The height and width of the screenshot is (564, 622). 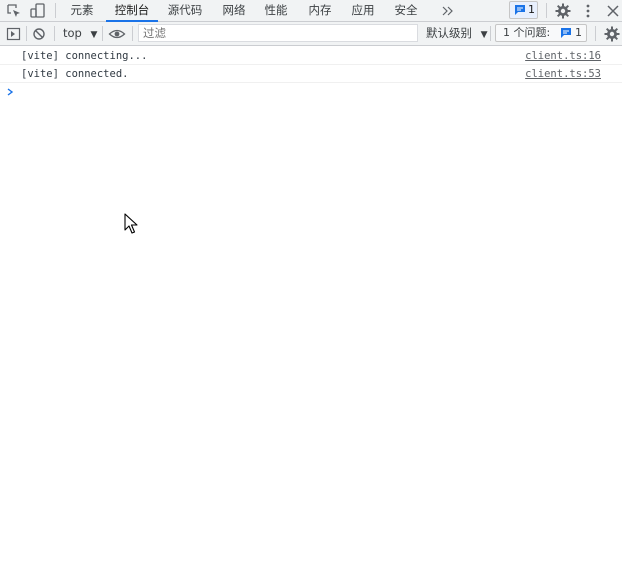 I want to click on context-selector: top ▼, so click(x=80, y=33).